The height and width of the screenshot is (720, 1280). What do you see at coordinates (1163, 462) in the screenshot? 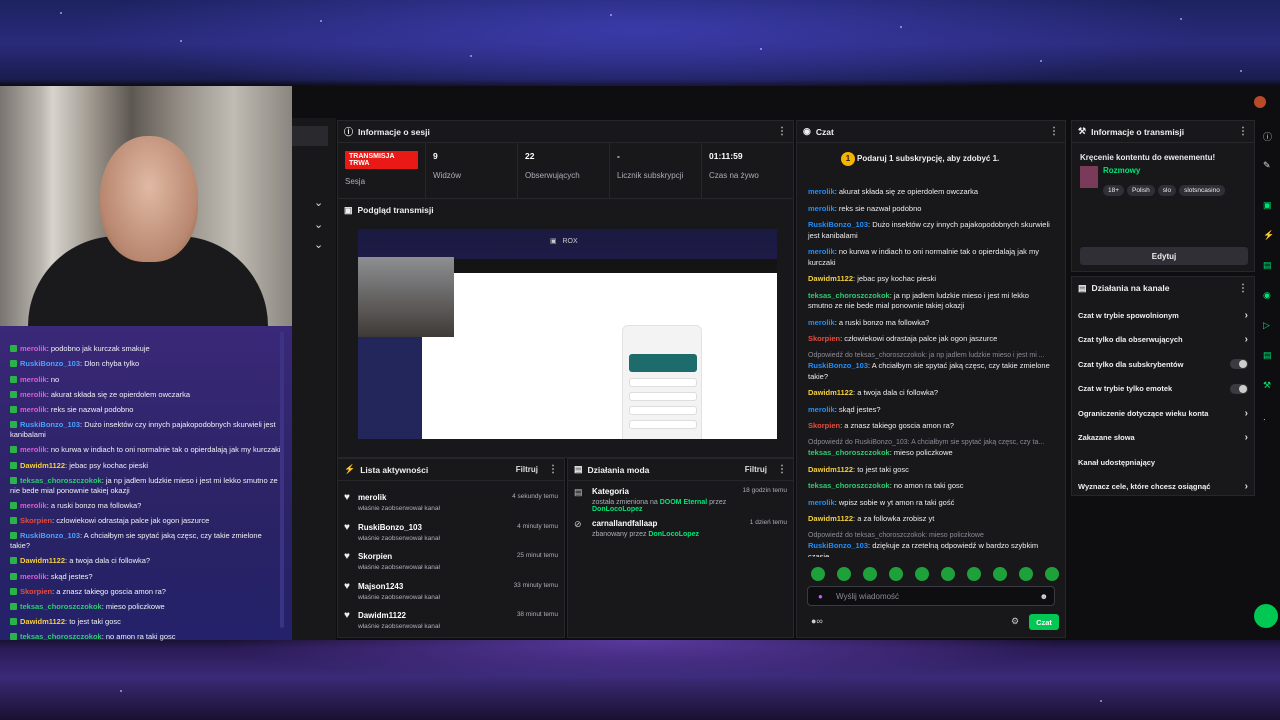
I see `channel-action-item: Kanał udostępniający` at bounding box center [1163, 462].